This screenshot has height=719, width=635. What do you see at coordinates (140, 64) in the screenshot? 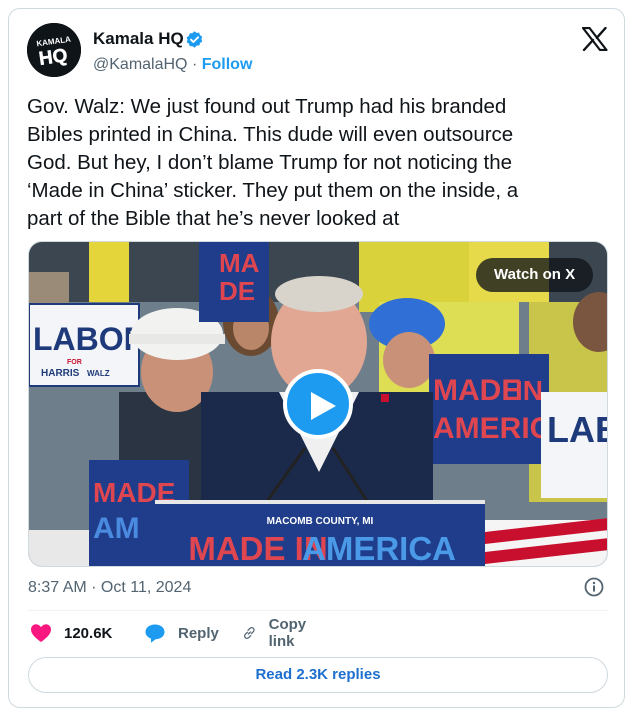
I see `author-handle: @KamalaHQ` at bounding box center [140, 64].